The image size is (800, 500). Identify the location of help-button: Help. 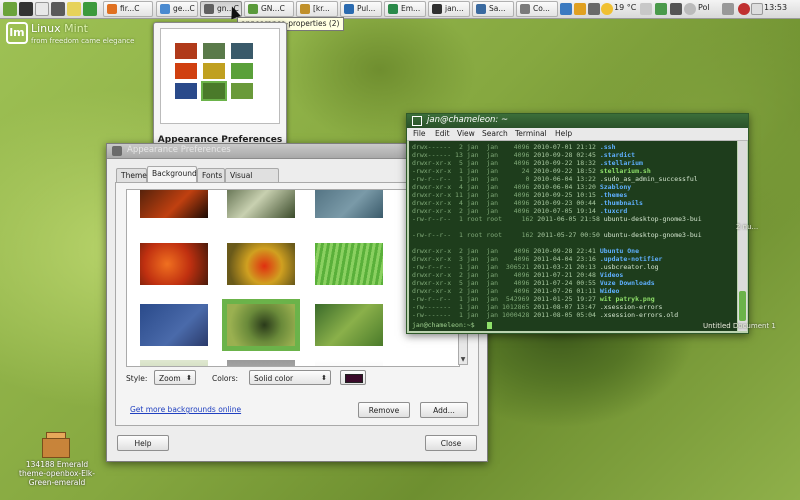
(143, 443).